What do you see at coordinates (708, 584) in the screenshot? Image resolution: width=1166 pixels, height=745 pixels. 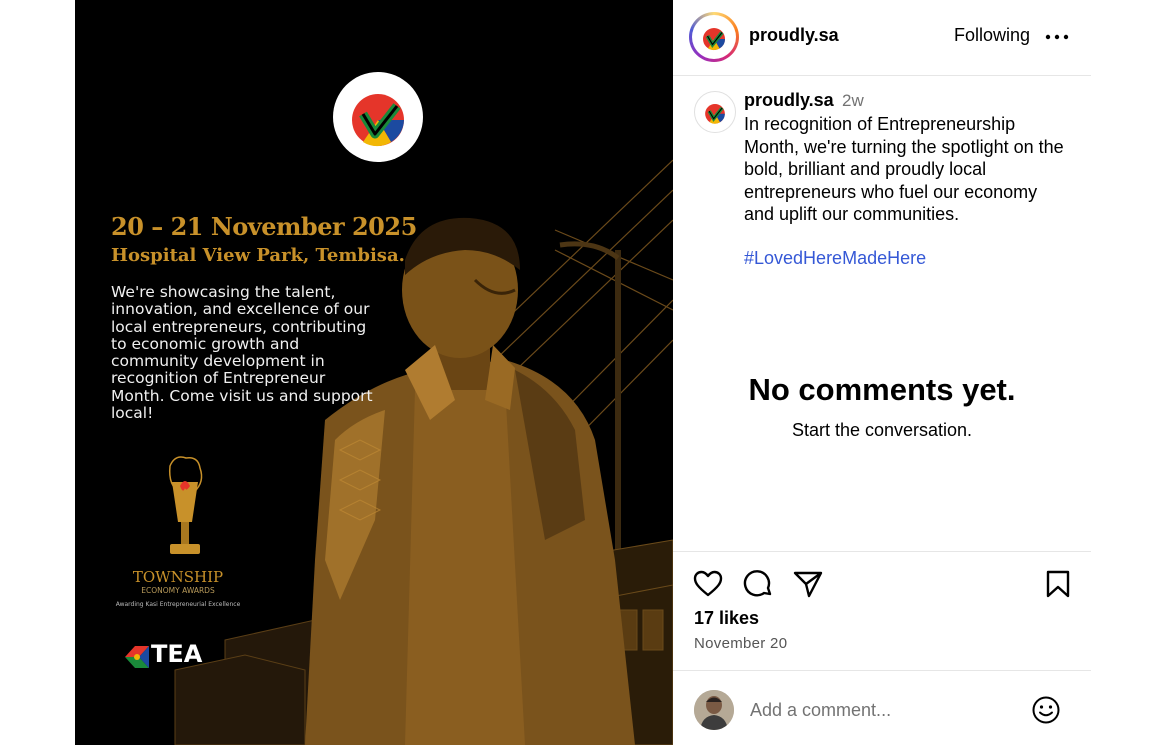 I see `heart-icon` at bounding box center [708, 584].